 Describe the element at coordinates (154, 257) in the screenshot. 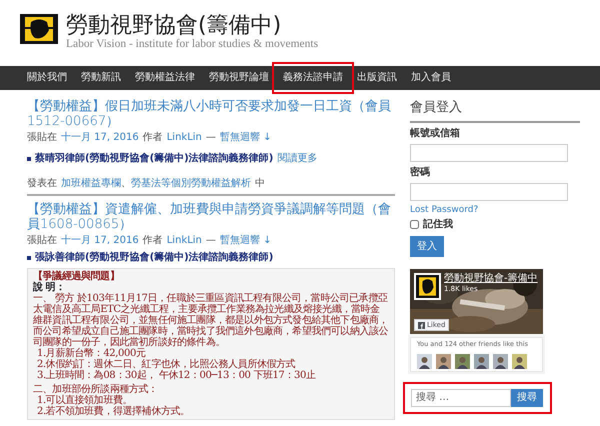

I see `lawyer-link: 張詠善律師(勞動視野協會(籌備中)法律諮詢義務律師)` at that location.